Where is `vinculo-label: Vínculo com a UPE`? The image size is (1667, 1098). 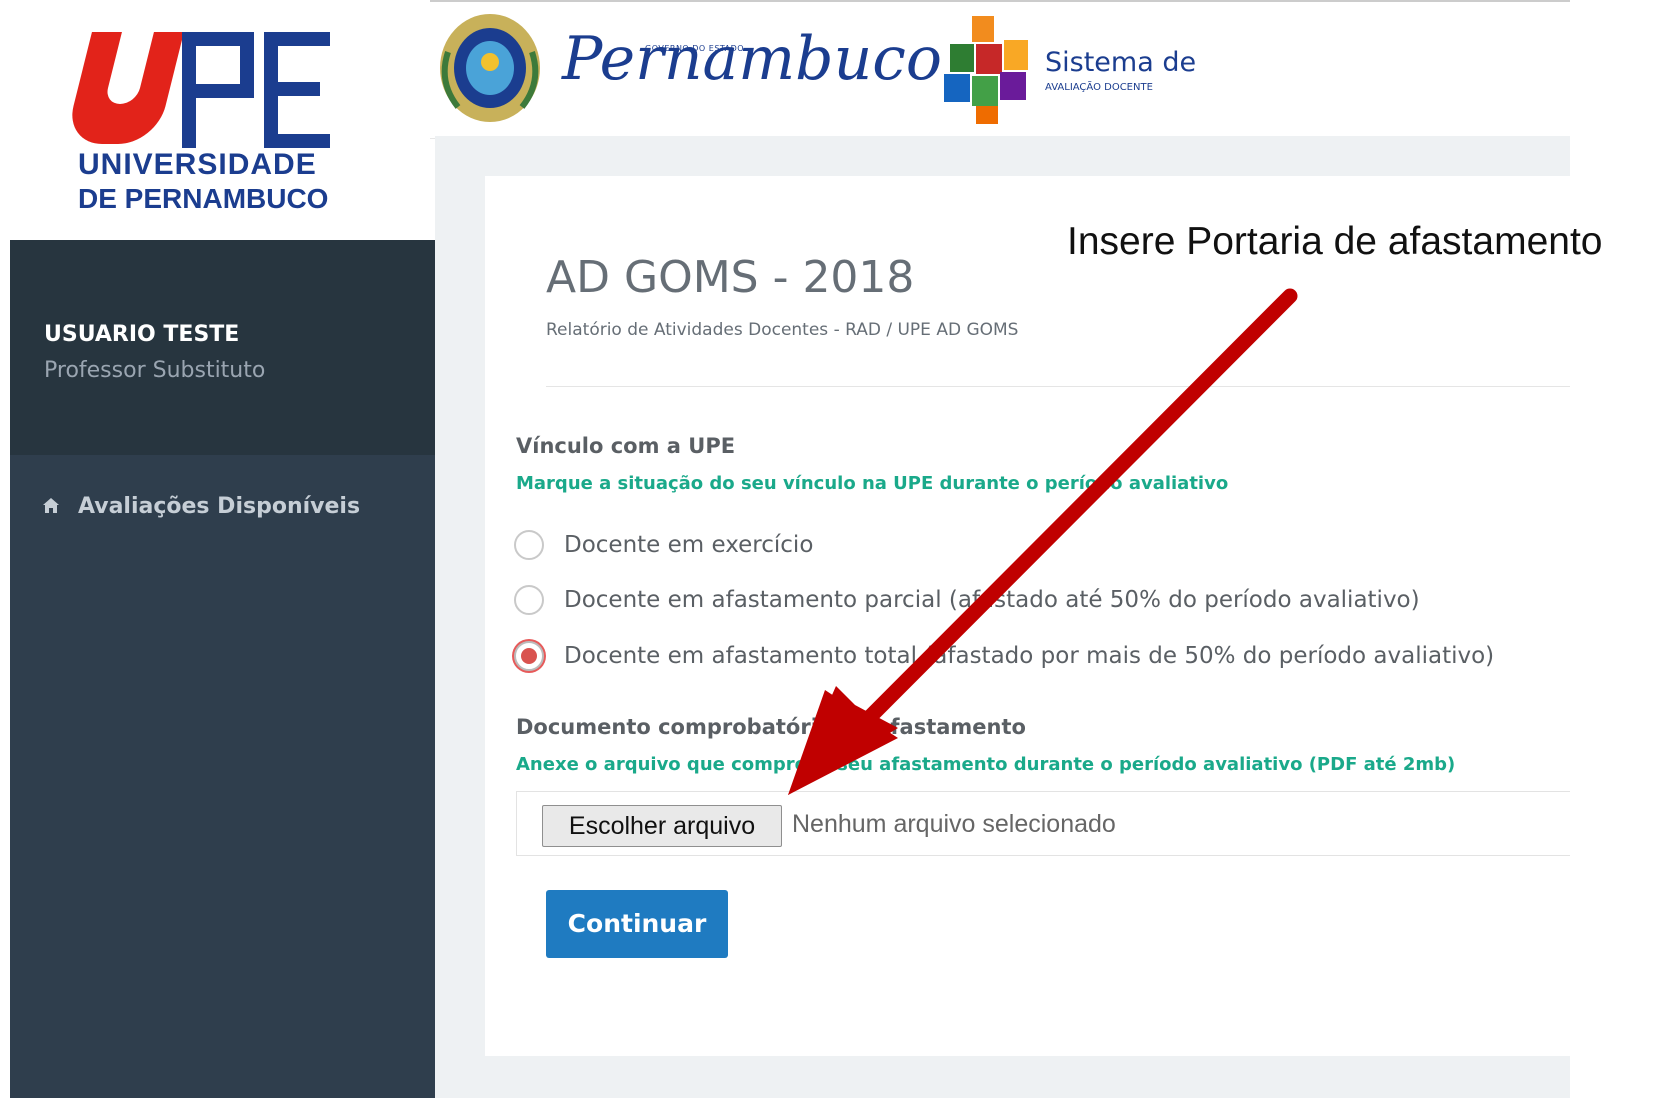 vinculo-label: Vínculo com a UPE is located at coordinates (626, 446).